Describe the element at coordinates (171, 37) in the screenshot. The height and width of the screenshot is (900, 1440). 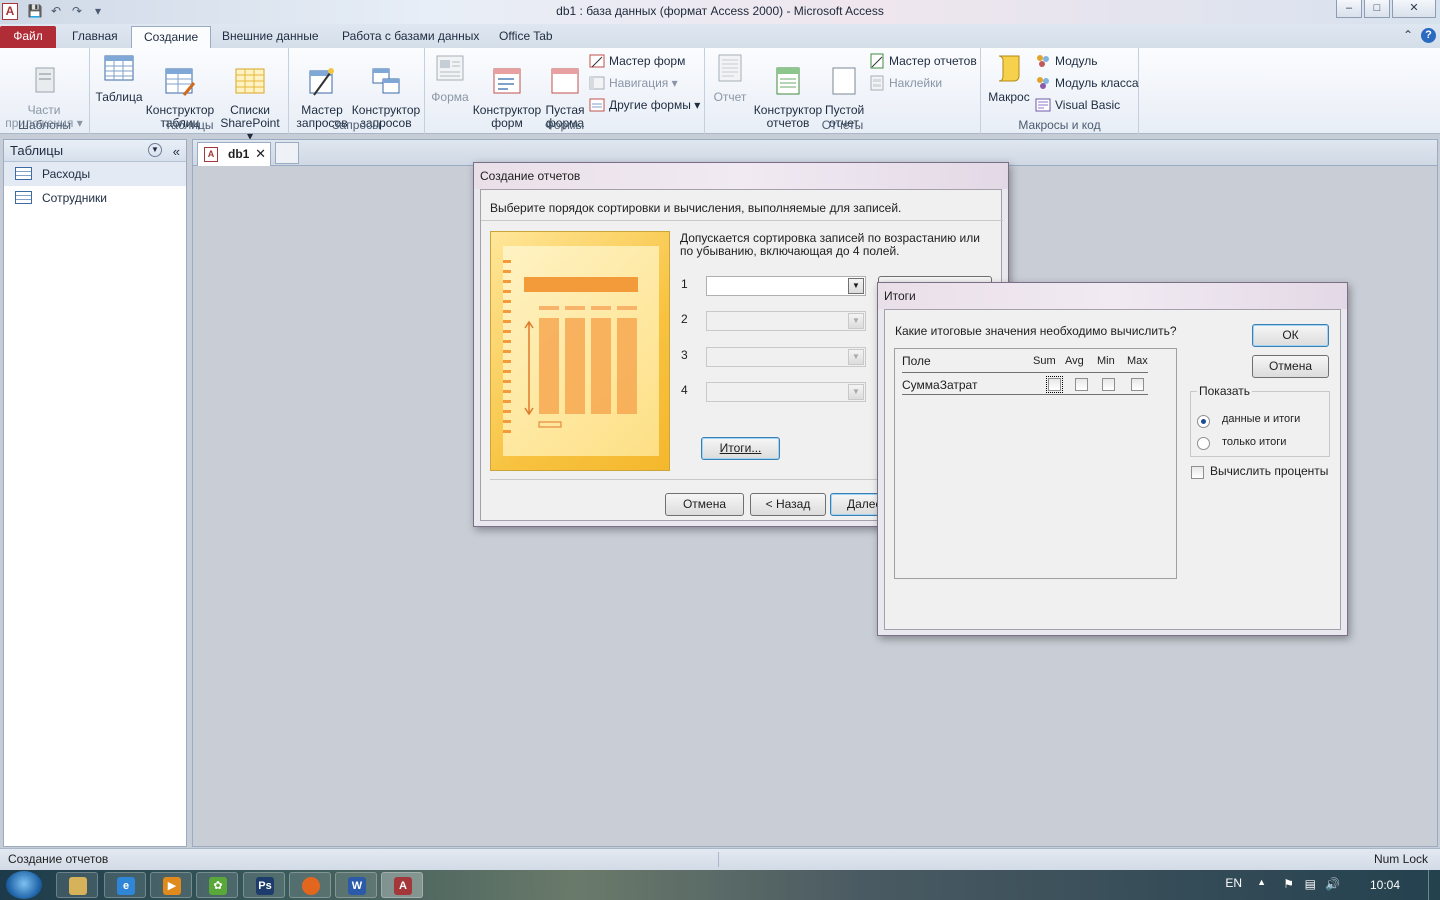
I see `tab-create: Создание` at that location.